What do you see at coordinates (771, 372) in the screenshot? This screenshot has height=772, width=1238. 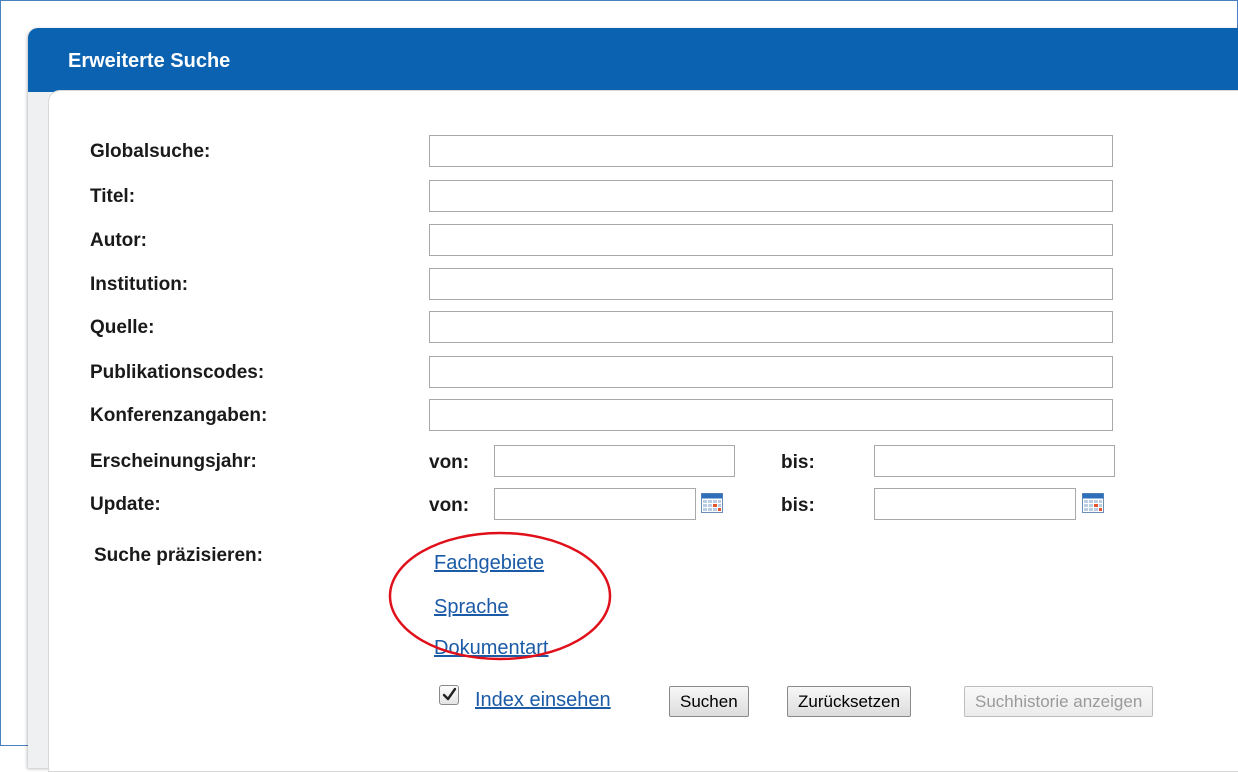 I see `publikationscodes-input` at bounding box center [771, 372].